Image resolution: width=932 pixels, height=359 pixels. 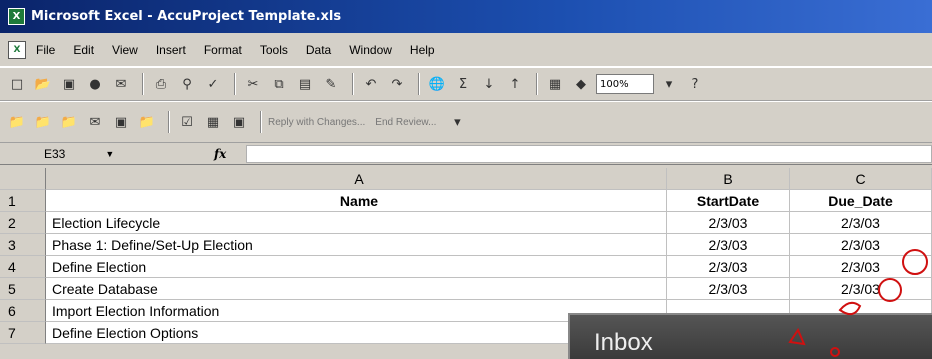 I want to click on name-box-value: E33, so click(x=55, y=153).